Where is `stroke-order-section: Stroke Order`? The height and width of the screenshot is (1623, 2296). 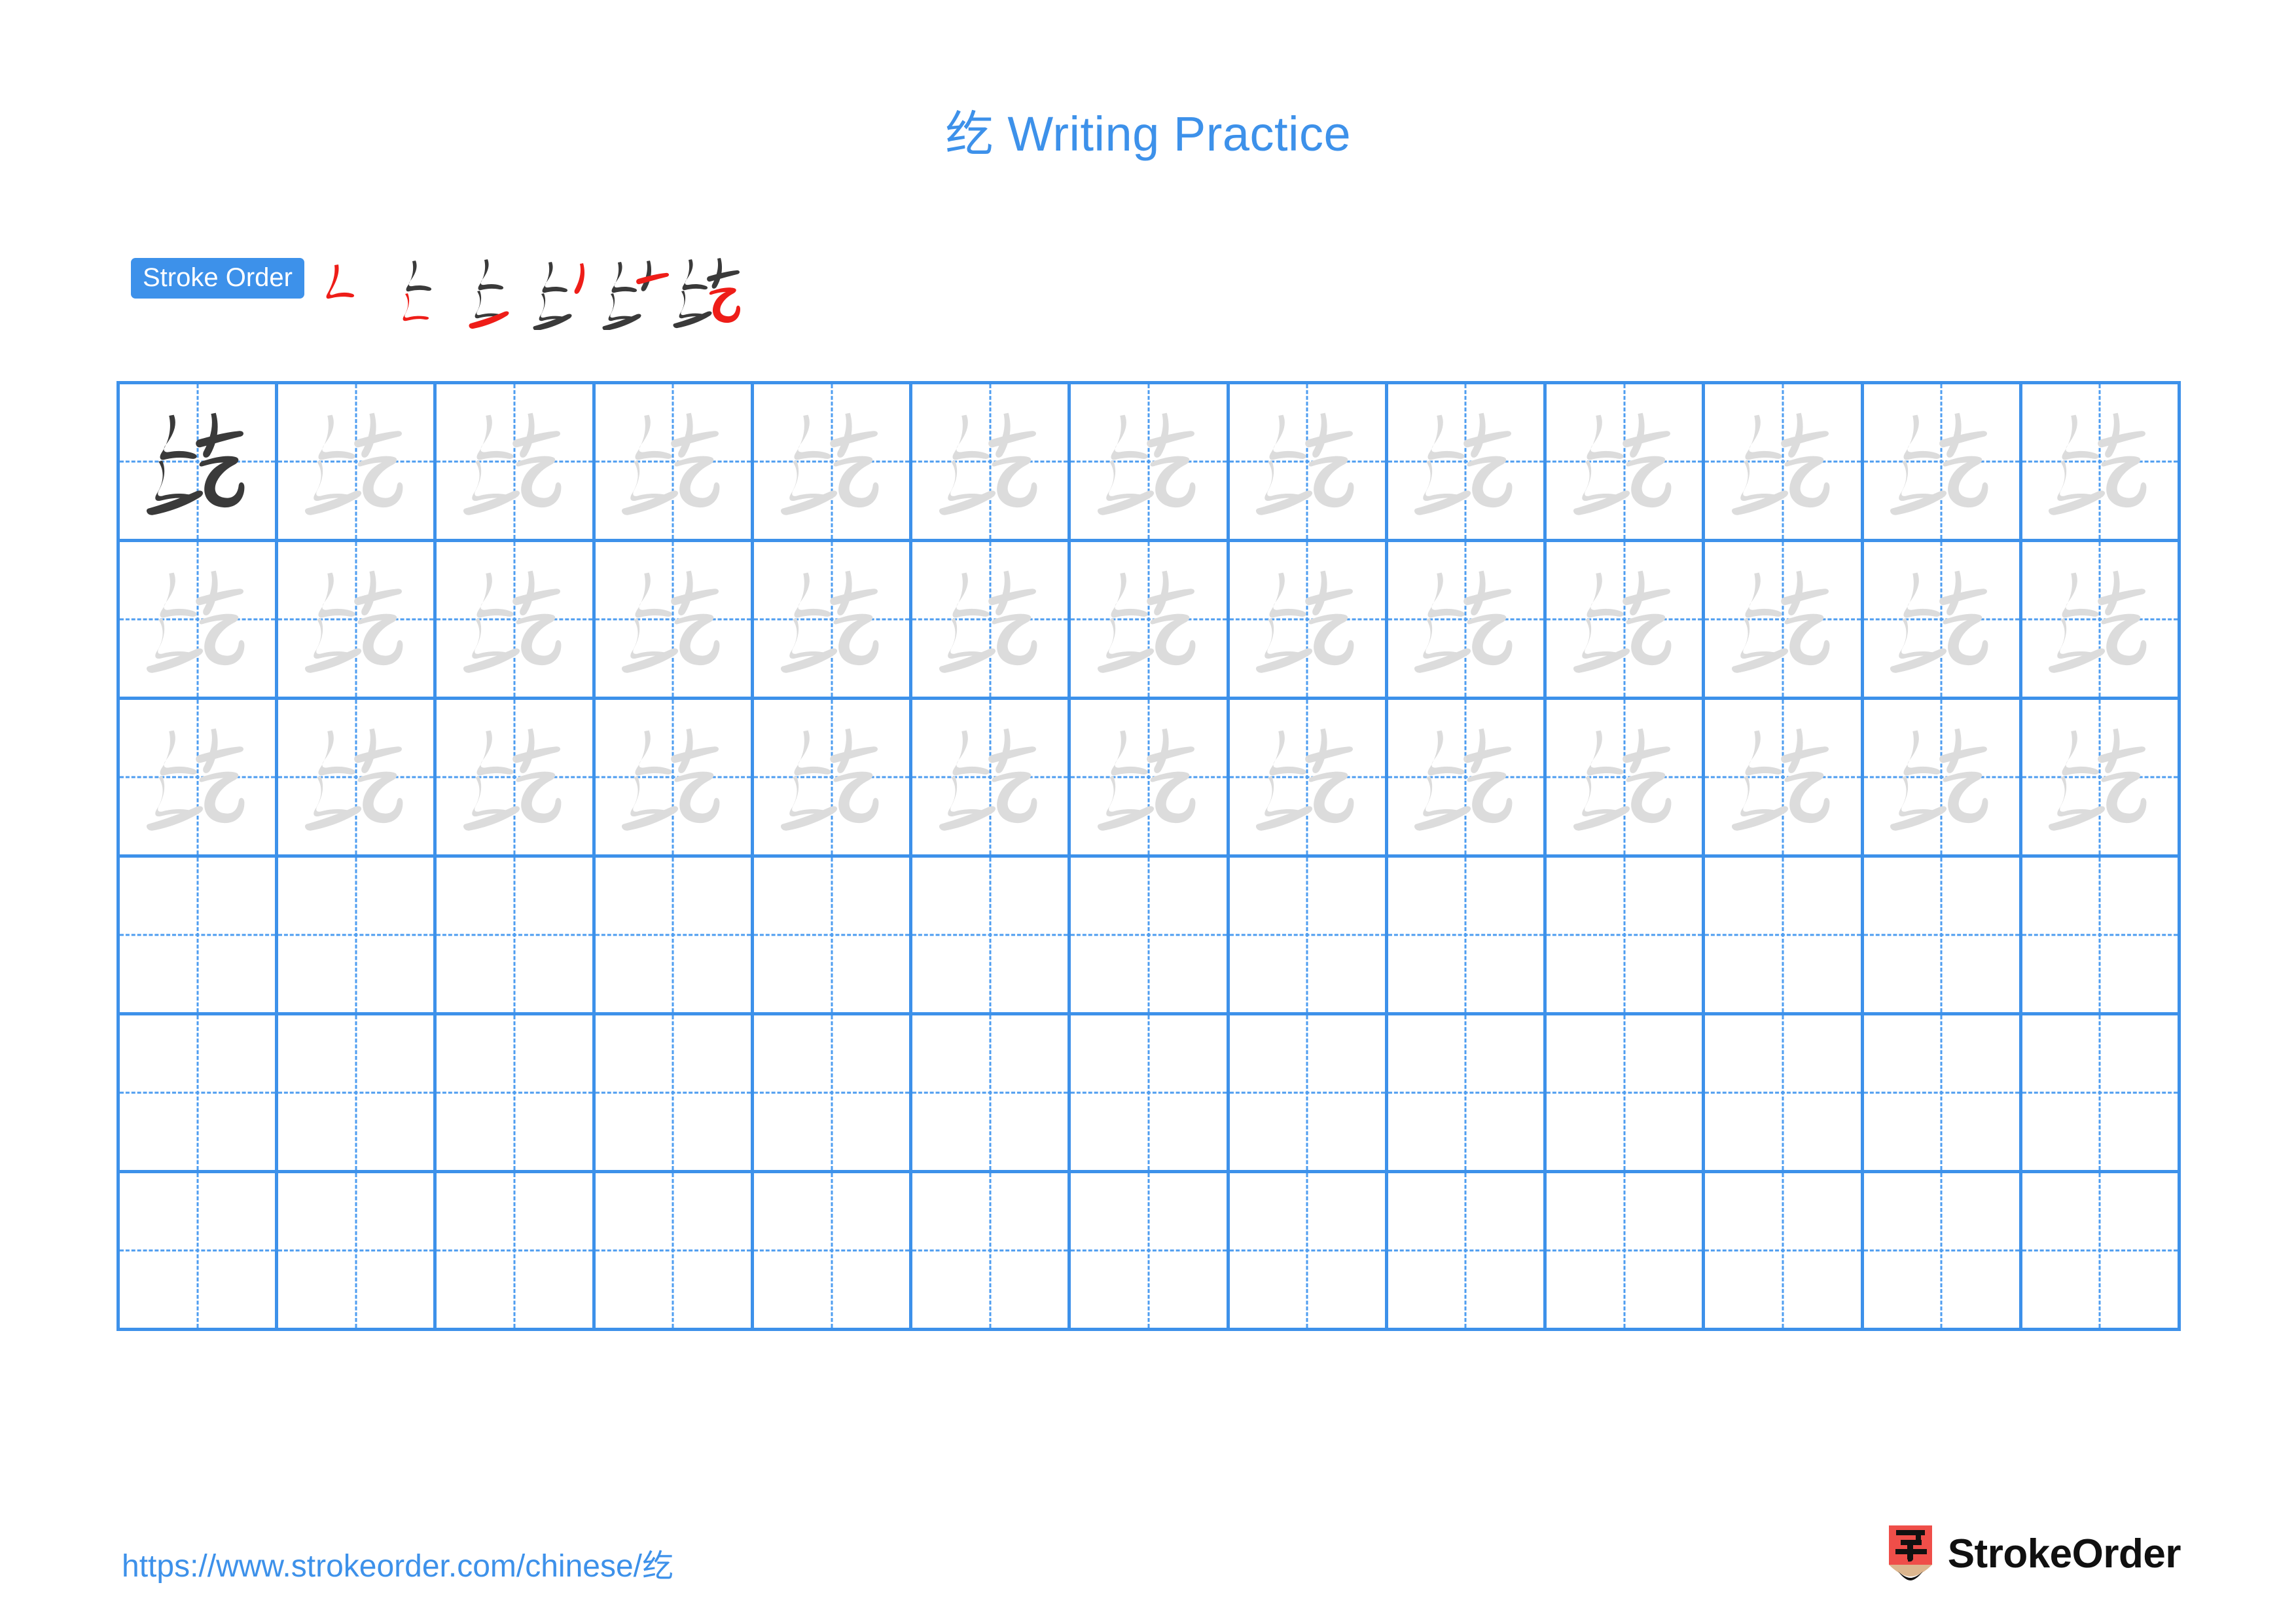
stroke-order-section: Stroke Order is located at coordinates (438, 292).